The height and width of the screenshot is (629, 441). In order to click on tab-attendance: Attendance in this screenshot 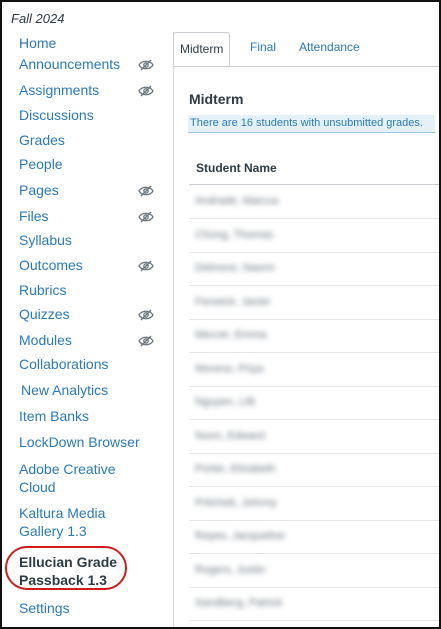, I will do `click(329, 47)`.